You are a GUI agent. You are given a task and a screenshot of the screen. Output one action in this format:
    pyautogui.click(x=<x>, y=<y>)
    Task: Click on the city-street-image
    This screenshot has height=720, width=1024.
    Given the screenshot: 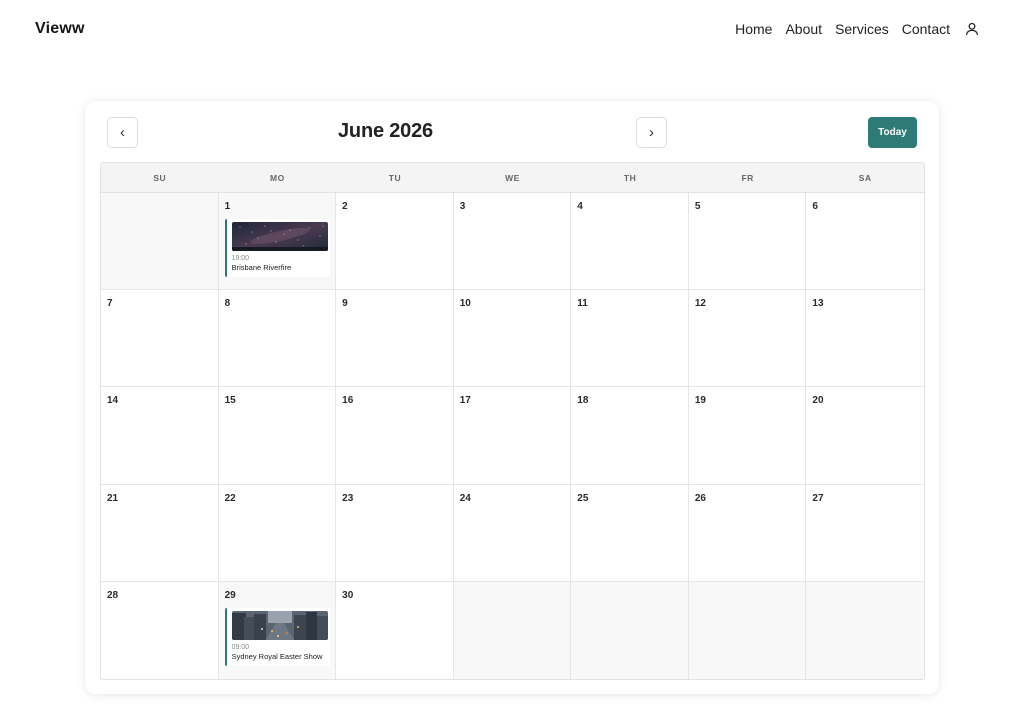 What is the action you would take?
    pyautogui.click(x=279, y=625)
    